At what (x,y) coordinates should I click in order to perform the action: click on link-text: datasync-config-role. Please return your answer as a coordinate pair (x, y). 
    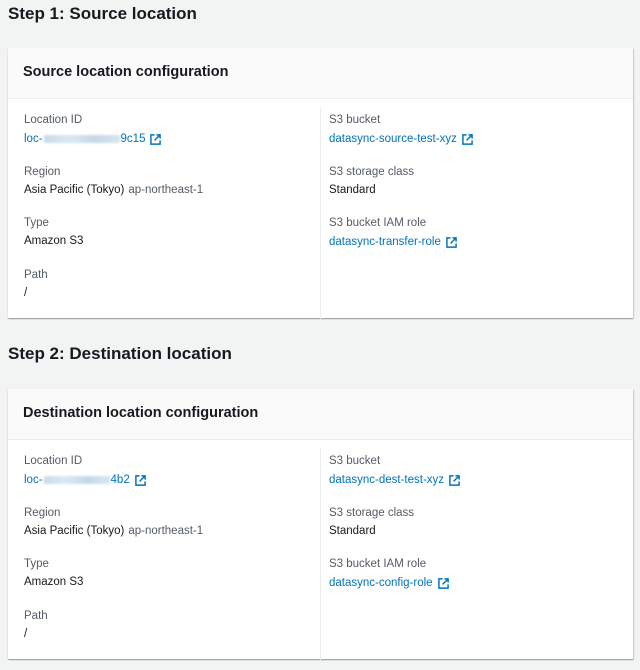
    Looking at the image, I should click on (381, 583).